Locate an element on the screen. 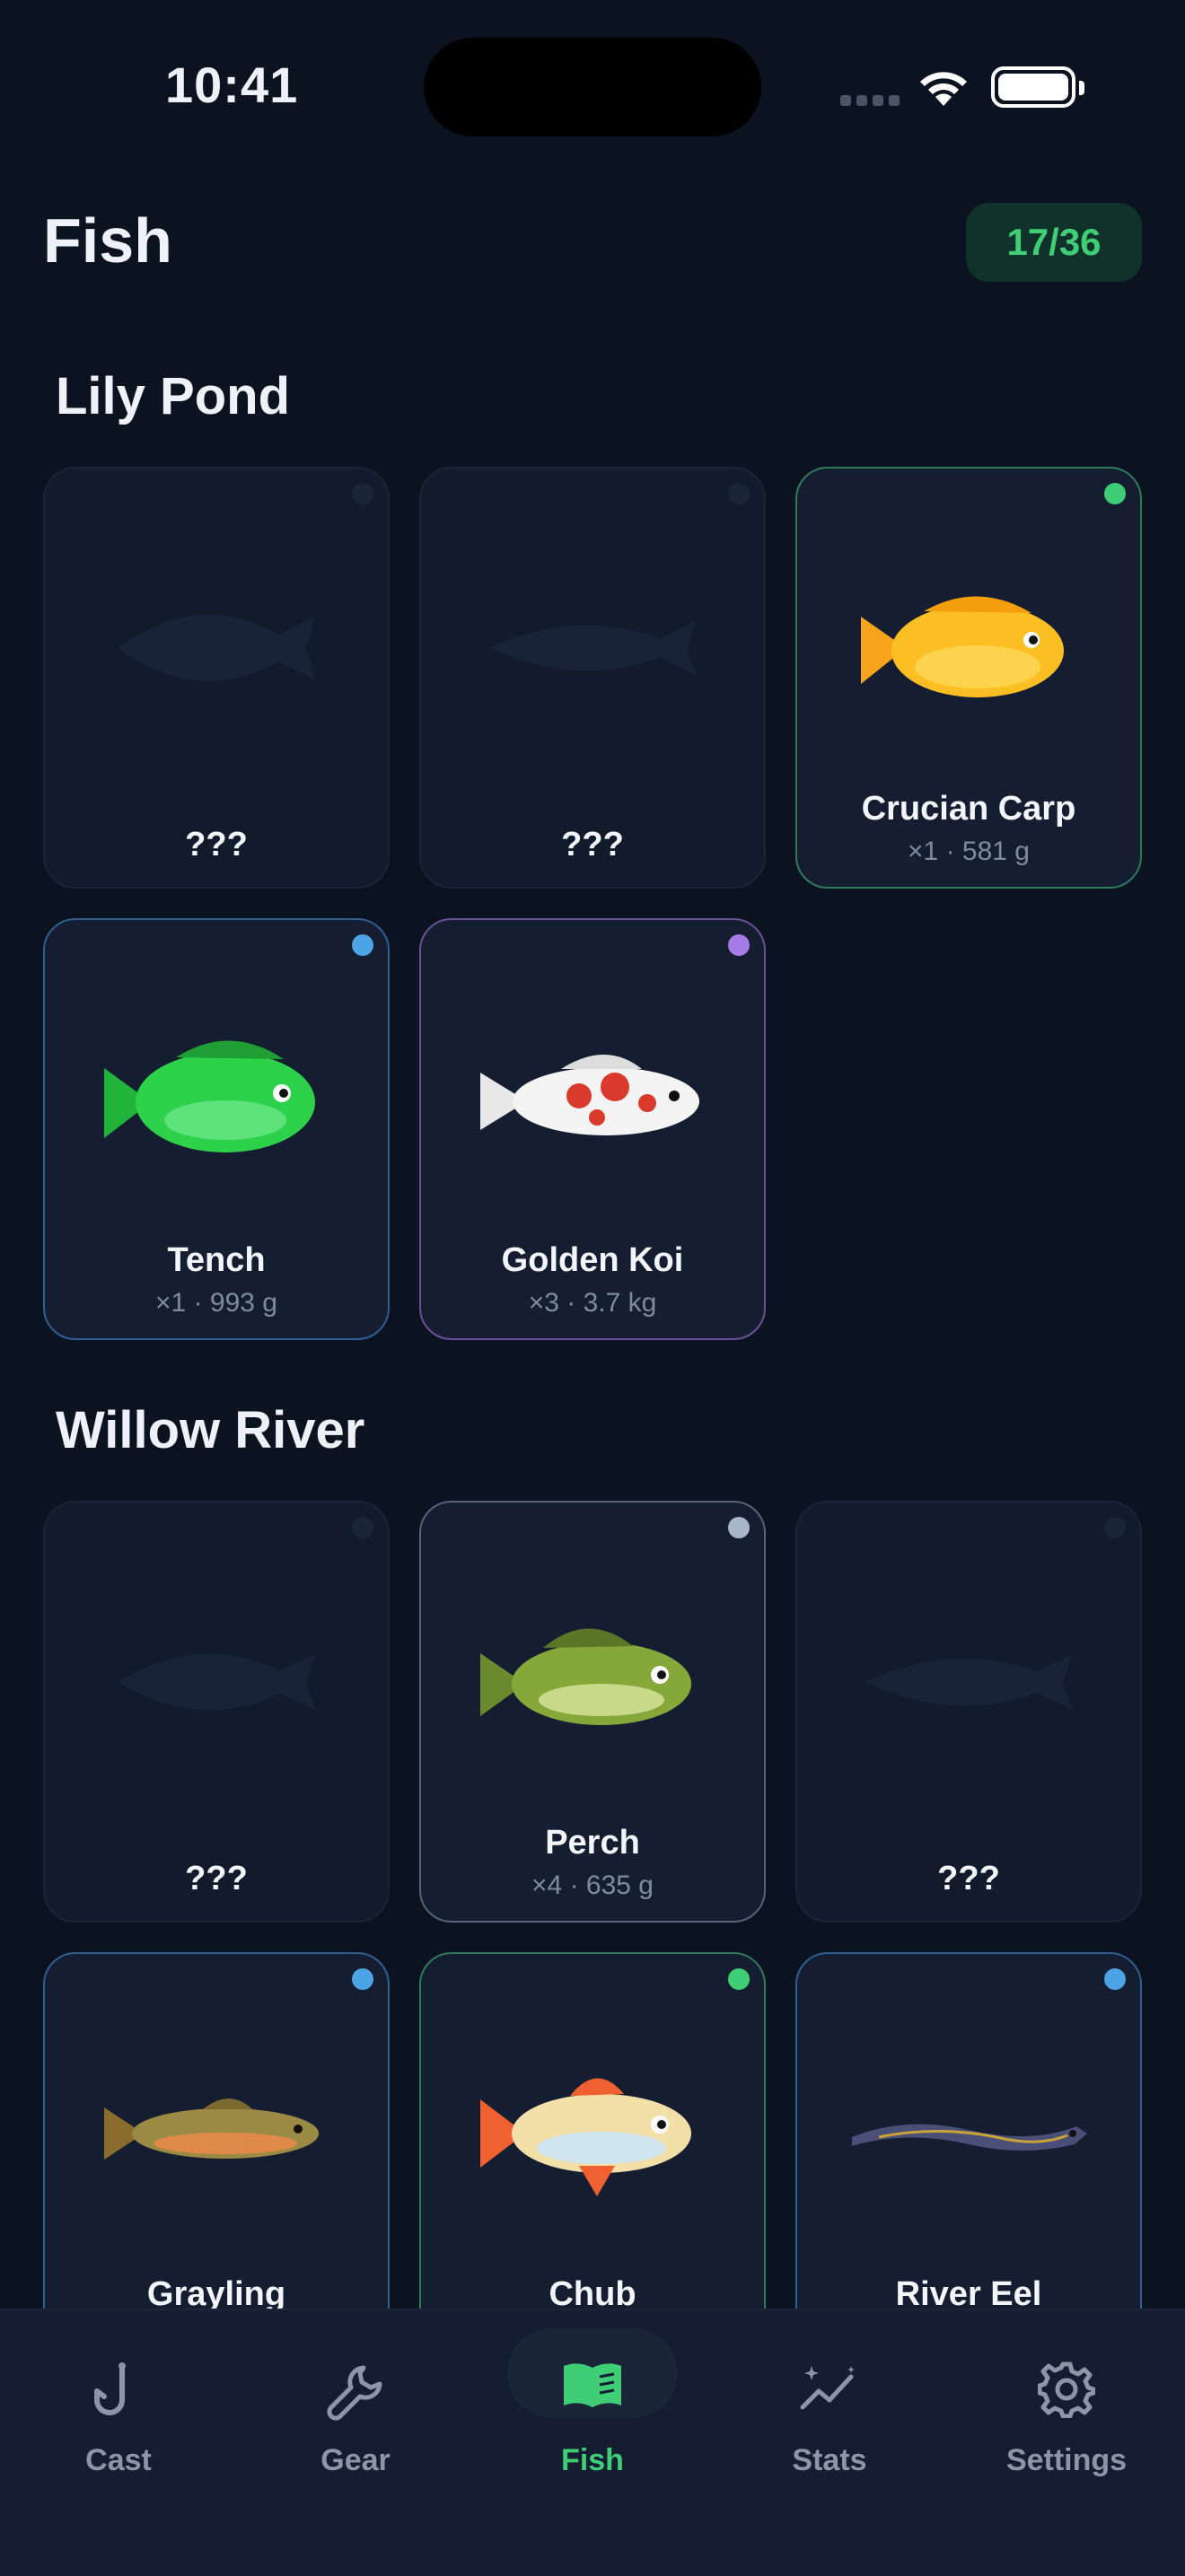 The image size is (1185, 2576). fish-name: Perch is located at coordinates (592, 1843).